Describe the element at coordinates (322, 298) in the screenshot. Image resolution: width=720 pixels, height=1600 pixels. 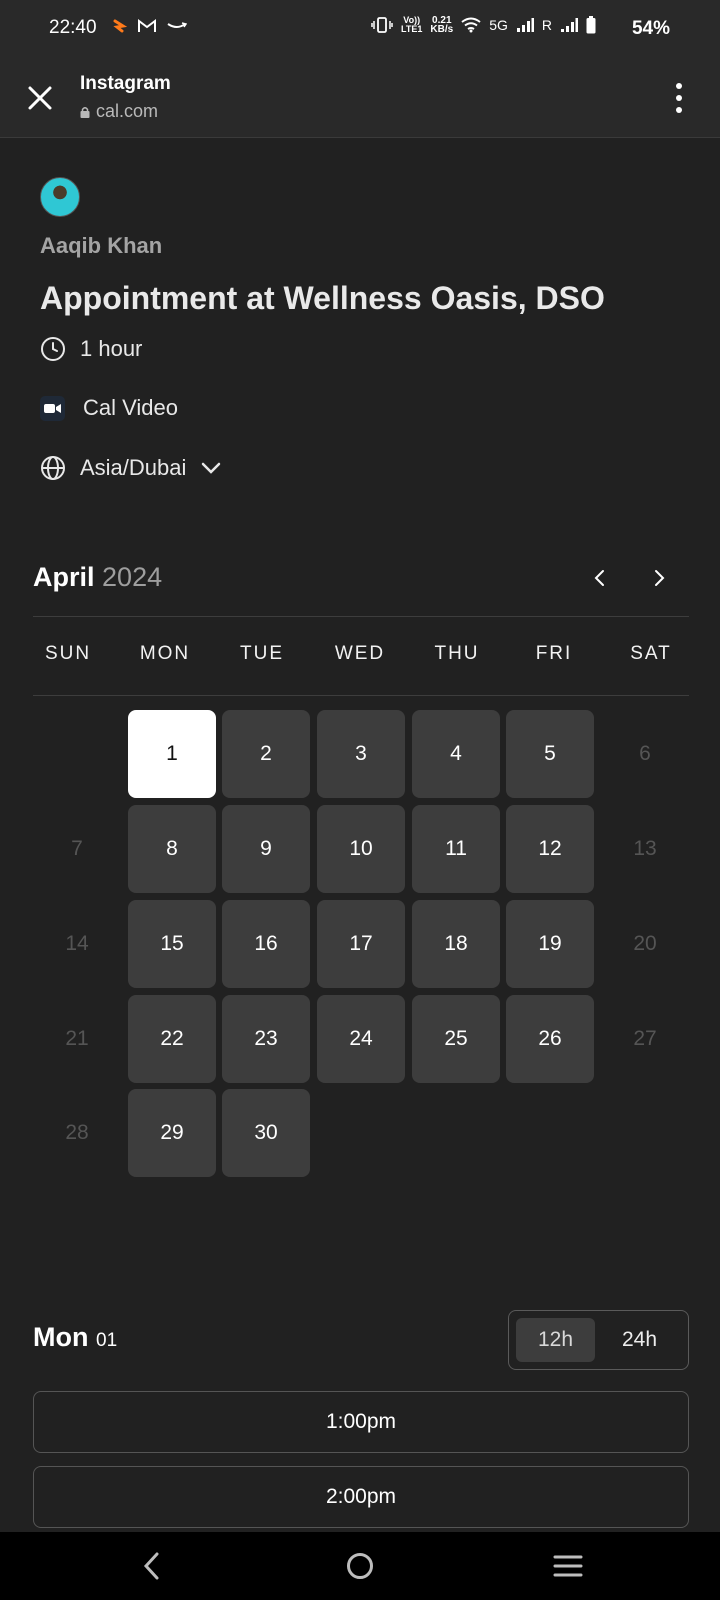
I see `event-title: Appointment at Wellness Oasis, DSO` at that location.